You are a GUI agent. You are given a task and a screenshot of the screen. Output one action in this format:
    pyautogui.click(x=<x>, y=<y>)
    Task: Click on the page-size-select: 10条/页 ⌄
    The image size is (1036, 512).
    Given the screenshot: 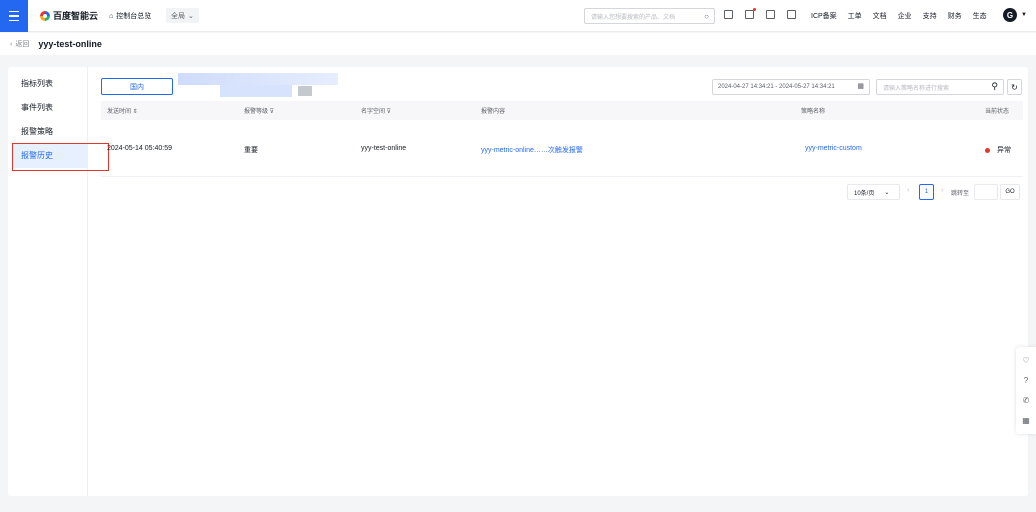 What is the action you would take?
    pyautogui.click(x=873, y=192)
    